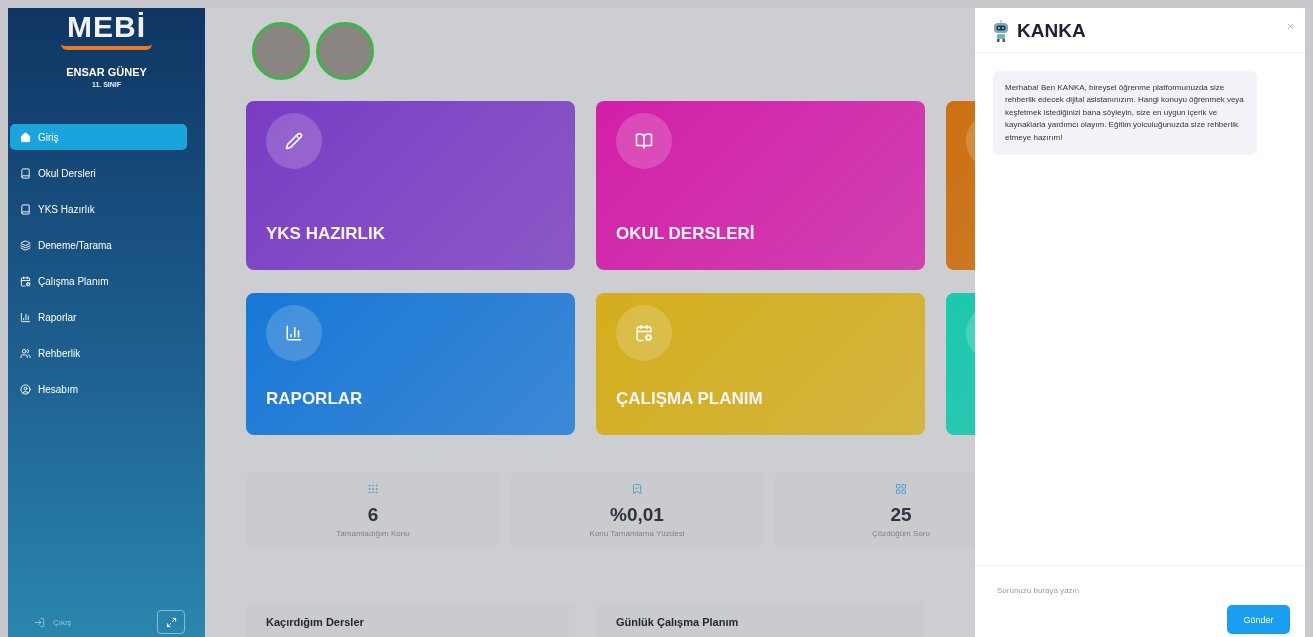  Describe the element at coordinates (25, 245) in the screenshot. I see `layers-icon` at that location.